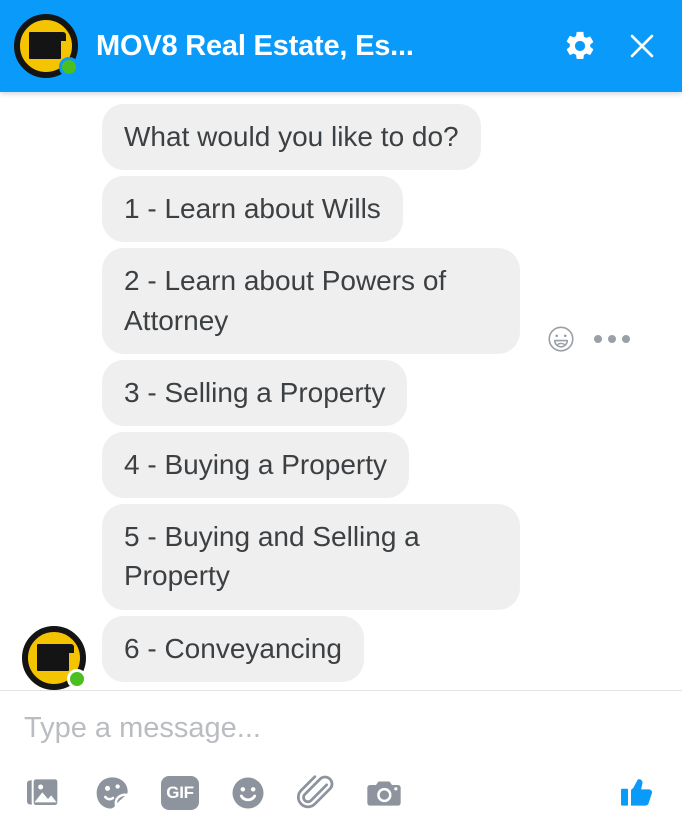  I want to click on react-button, so click(561, 339).